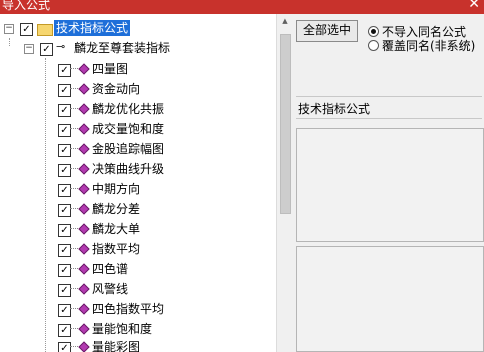  Describe the element at coordinates (429, 46) in the screenshot. I see `radio-overwrite-label: 覆盖同名(非系统)` at that location.